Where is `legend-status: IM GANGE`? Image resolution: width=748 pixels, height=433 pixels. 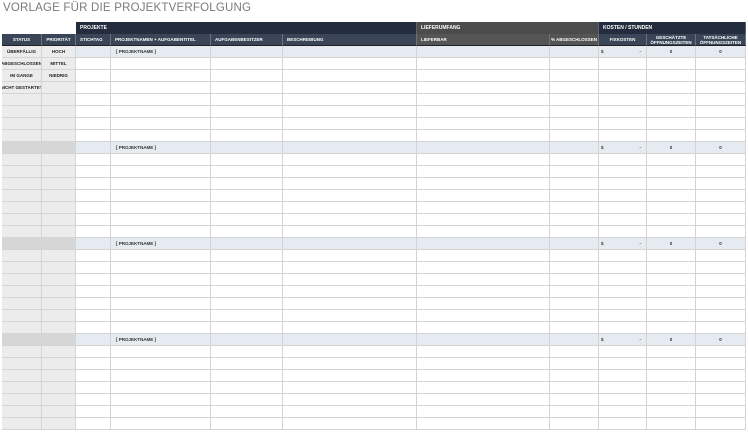 legend-status: IM GANGE is located at coordinates (22, 76).